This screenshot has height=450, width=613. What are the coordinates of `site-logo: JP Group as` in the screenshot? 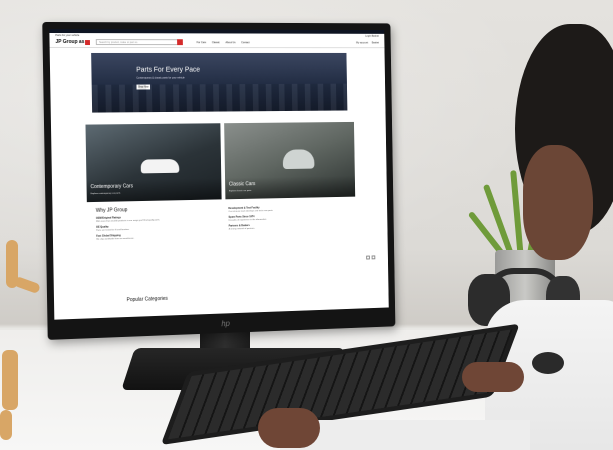 It's located at (73, 42).